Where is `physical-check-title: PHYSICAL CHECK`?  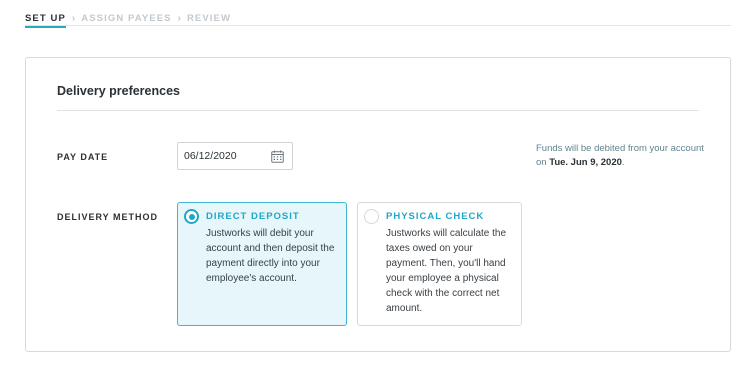 physical-check-title: PHYSICAL CHECK is located at coordinates (435, 216).